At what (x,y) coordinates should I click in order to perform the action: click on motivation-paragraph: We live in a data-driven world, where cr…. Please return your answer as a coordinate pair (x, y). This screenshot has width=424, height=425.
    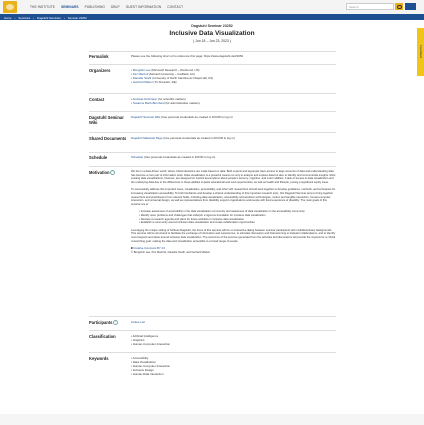
    Looking at the image, I should click on (233, 177).